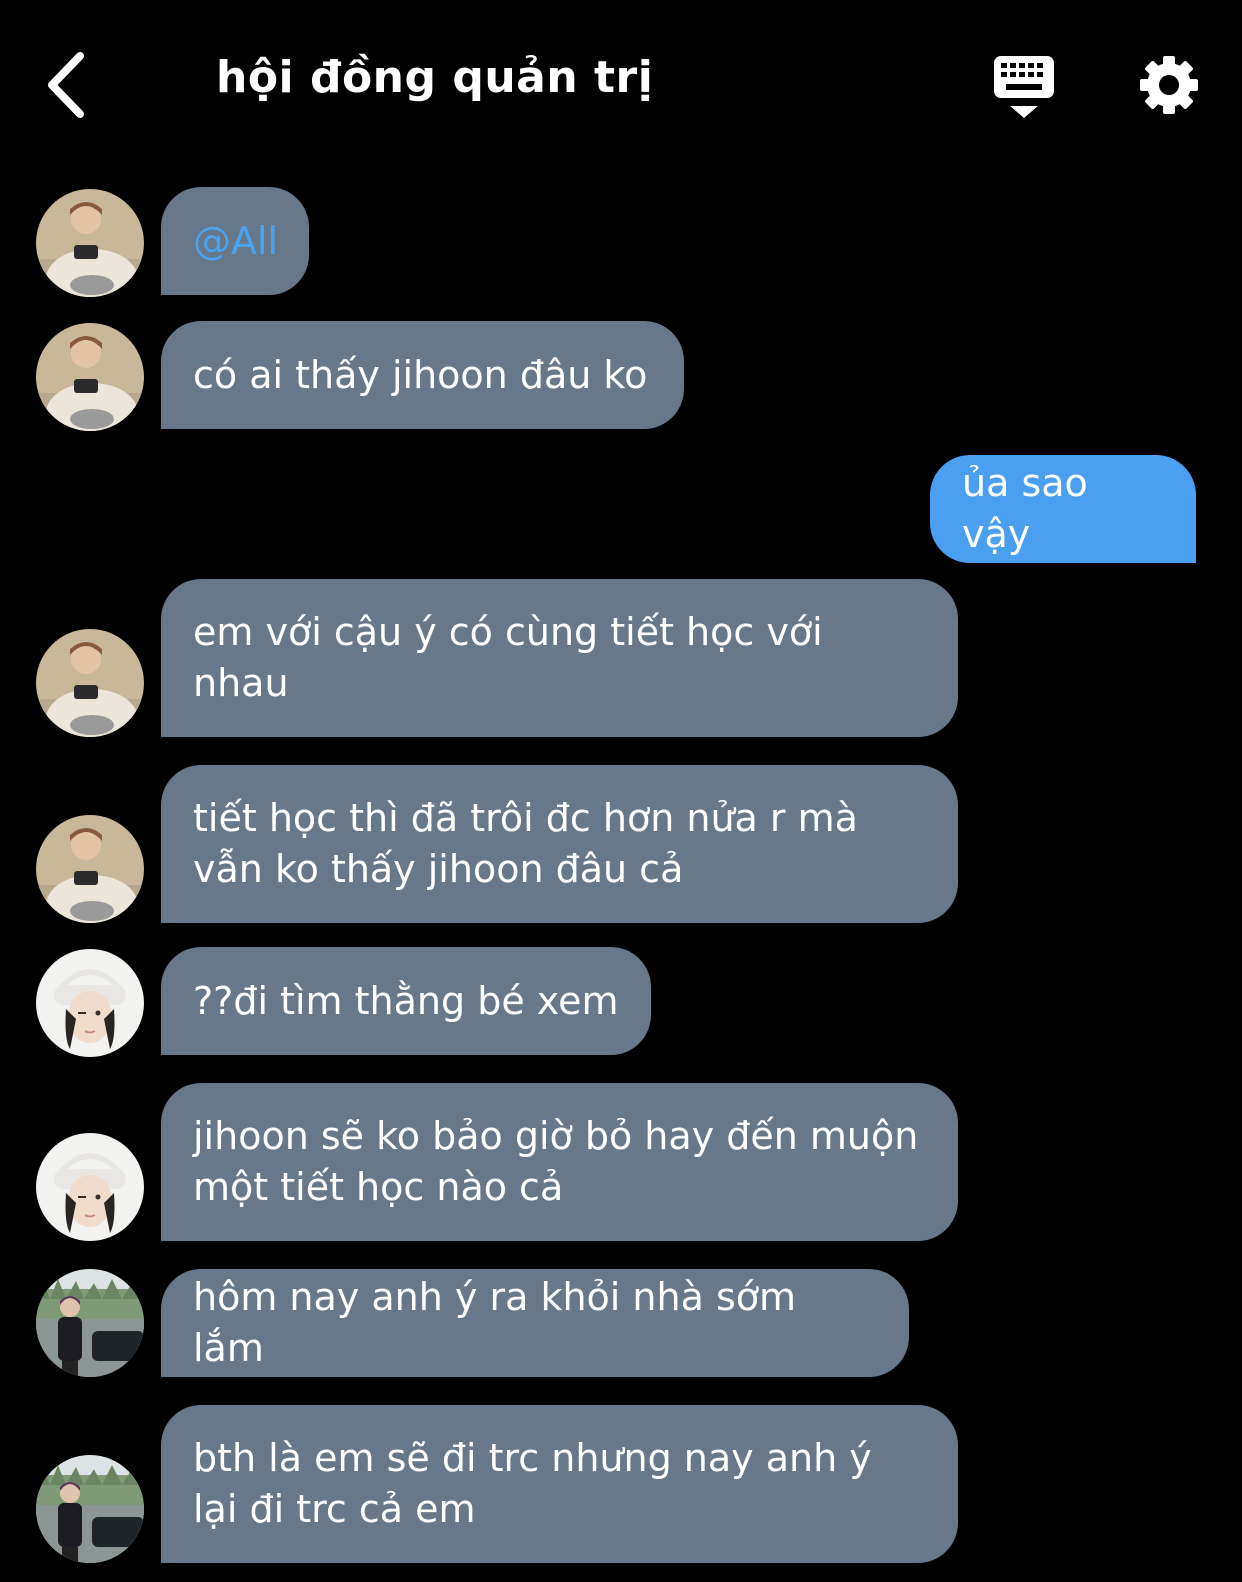 The width and height of the screenshot is (1242, 1582). I want to click on chat-header: hội đồng quản trị, so click(621, 80).